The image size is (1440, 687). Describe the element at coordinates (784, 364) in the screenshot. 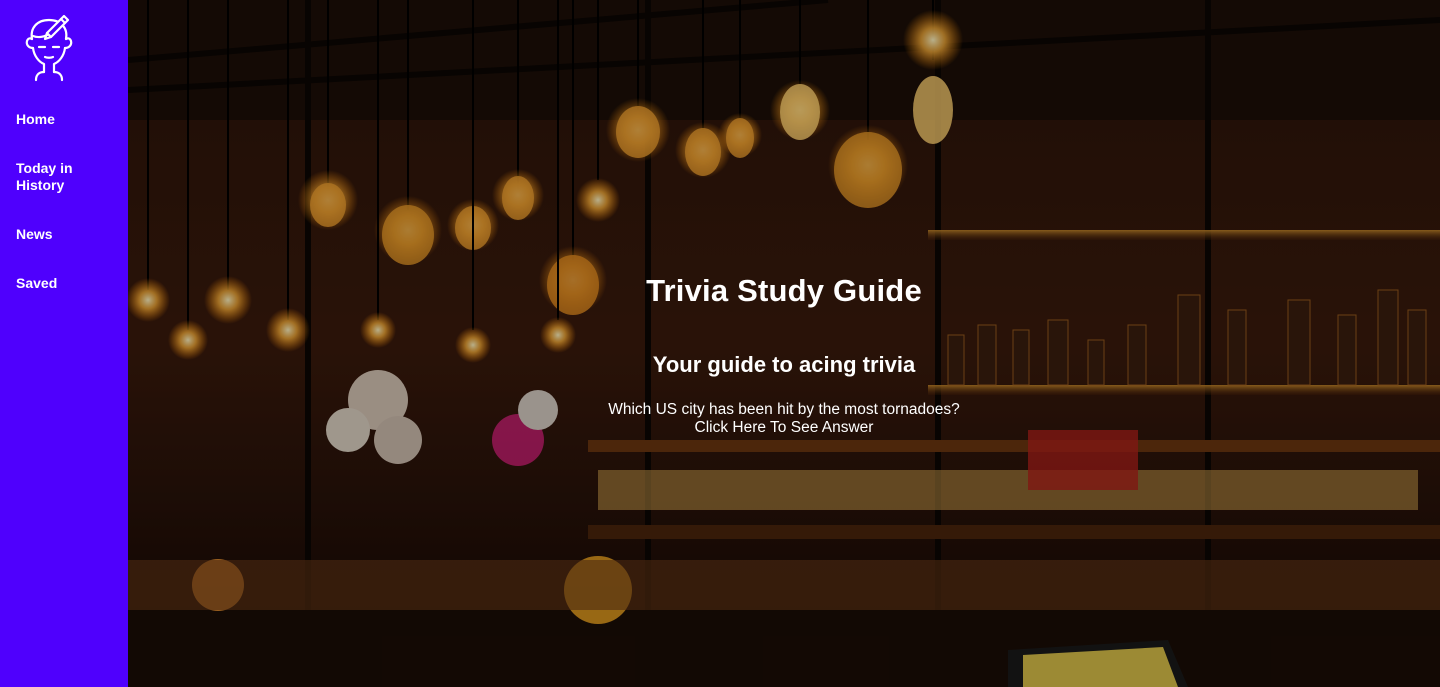

I see `page-subtitle: Your guide to acing trivia` at that location.